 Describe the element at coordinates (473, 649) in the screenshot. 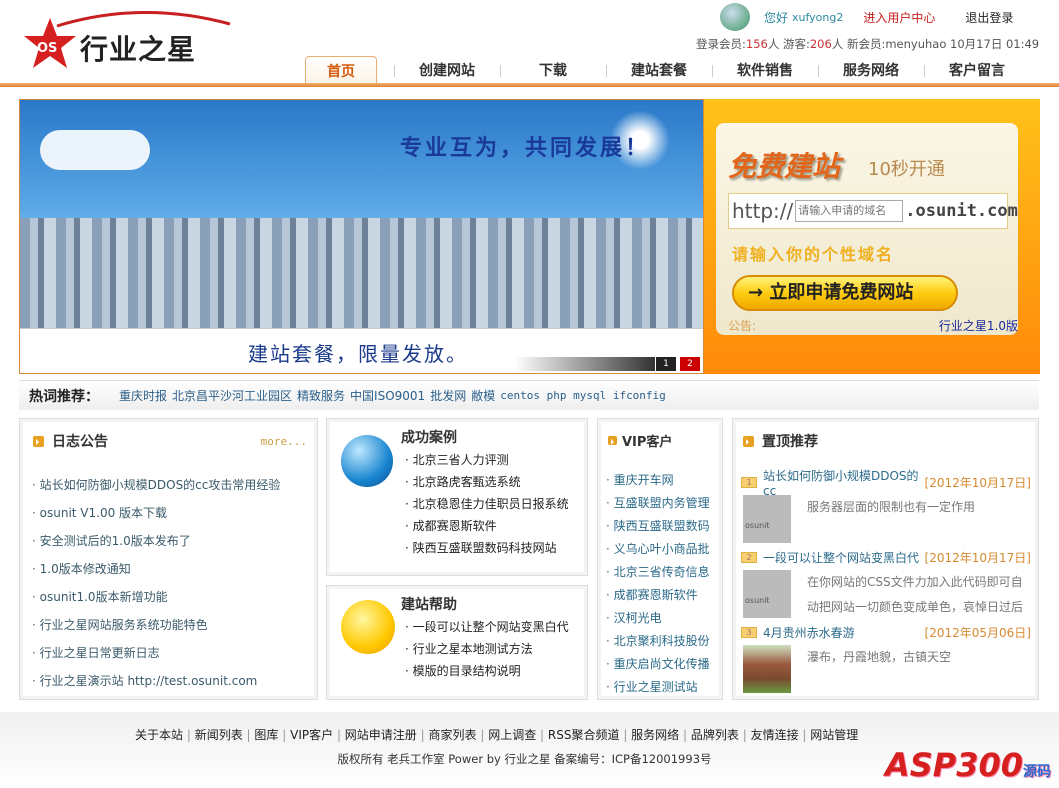

I see `help-item: 行业之星本地测试方法` at that location.